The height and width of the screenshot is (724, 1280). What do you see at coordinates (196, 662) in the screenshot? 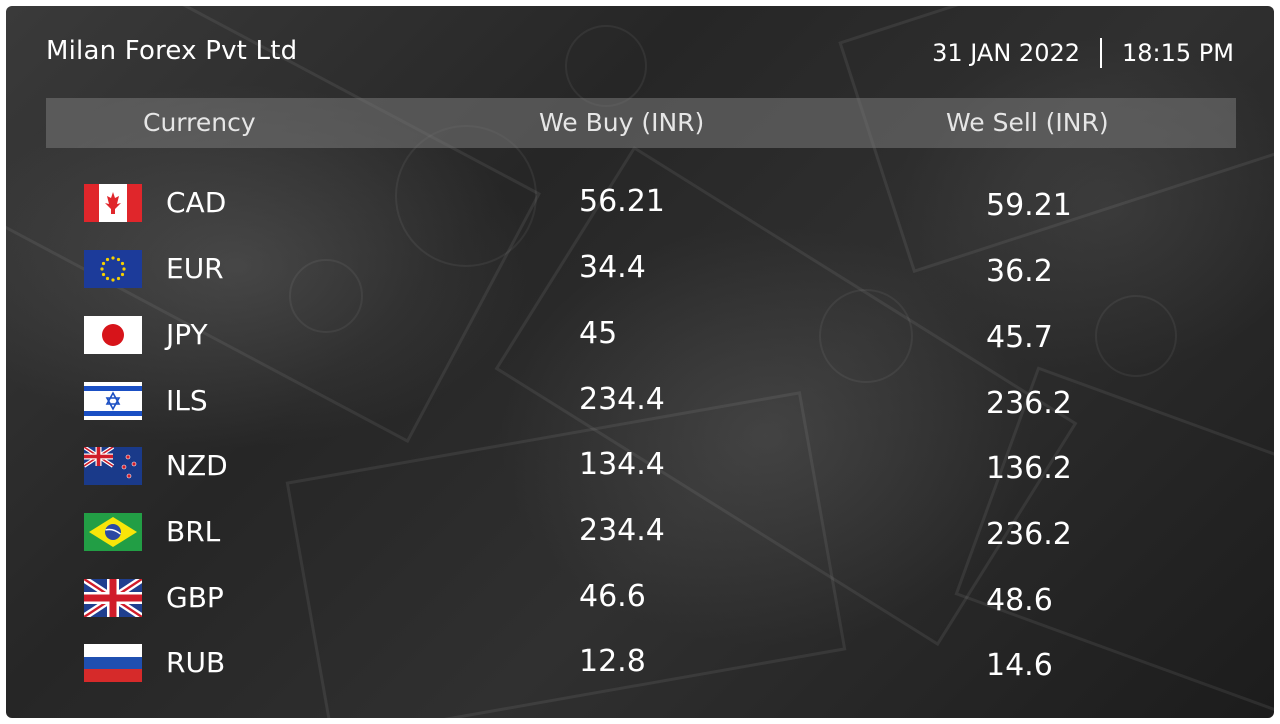
I see `currency-code: RUB` at bounding box center [196, 662].